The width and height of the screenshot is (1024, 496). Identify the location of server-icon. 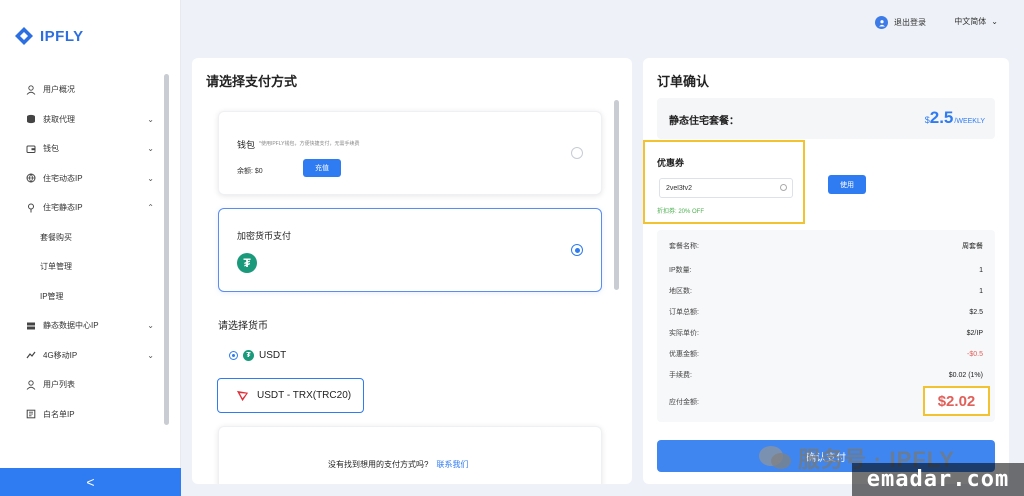
(30, 325).